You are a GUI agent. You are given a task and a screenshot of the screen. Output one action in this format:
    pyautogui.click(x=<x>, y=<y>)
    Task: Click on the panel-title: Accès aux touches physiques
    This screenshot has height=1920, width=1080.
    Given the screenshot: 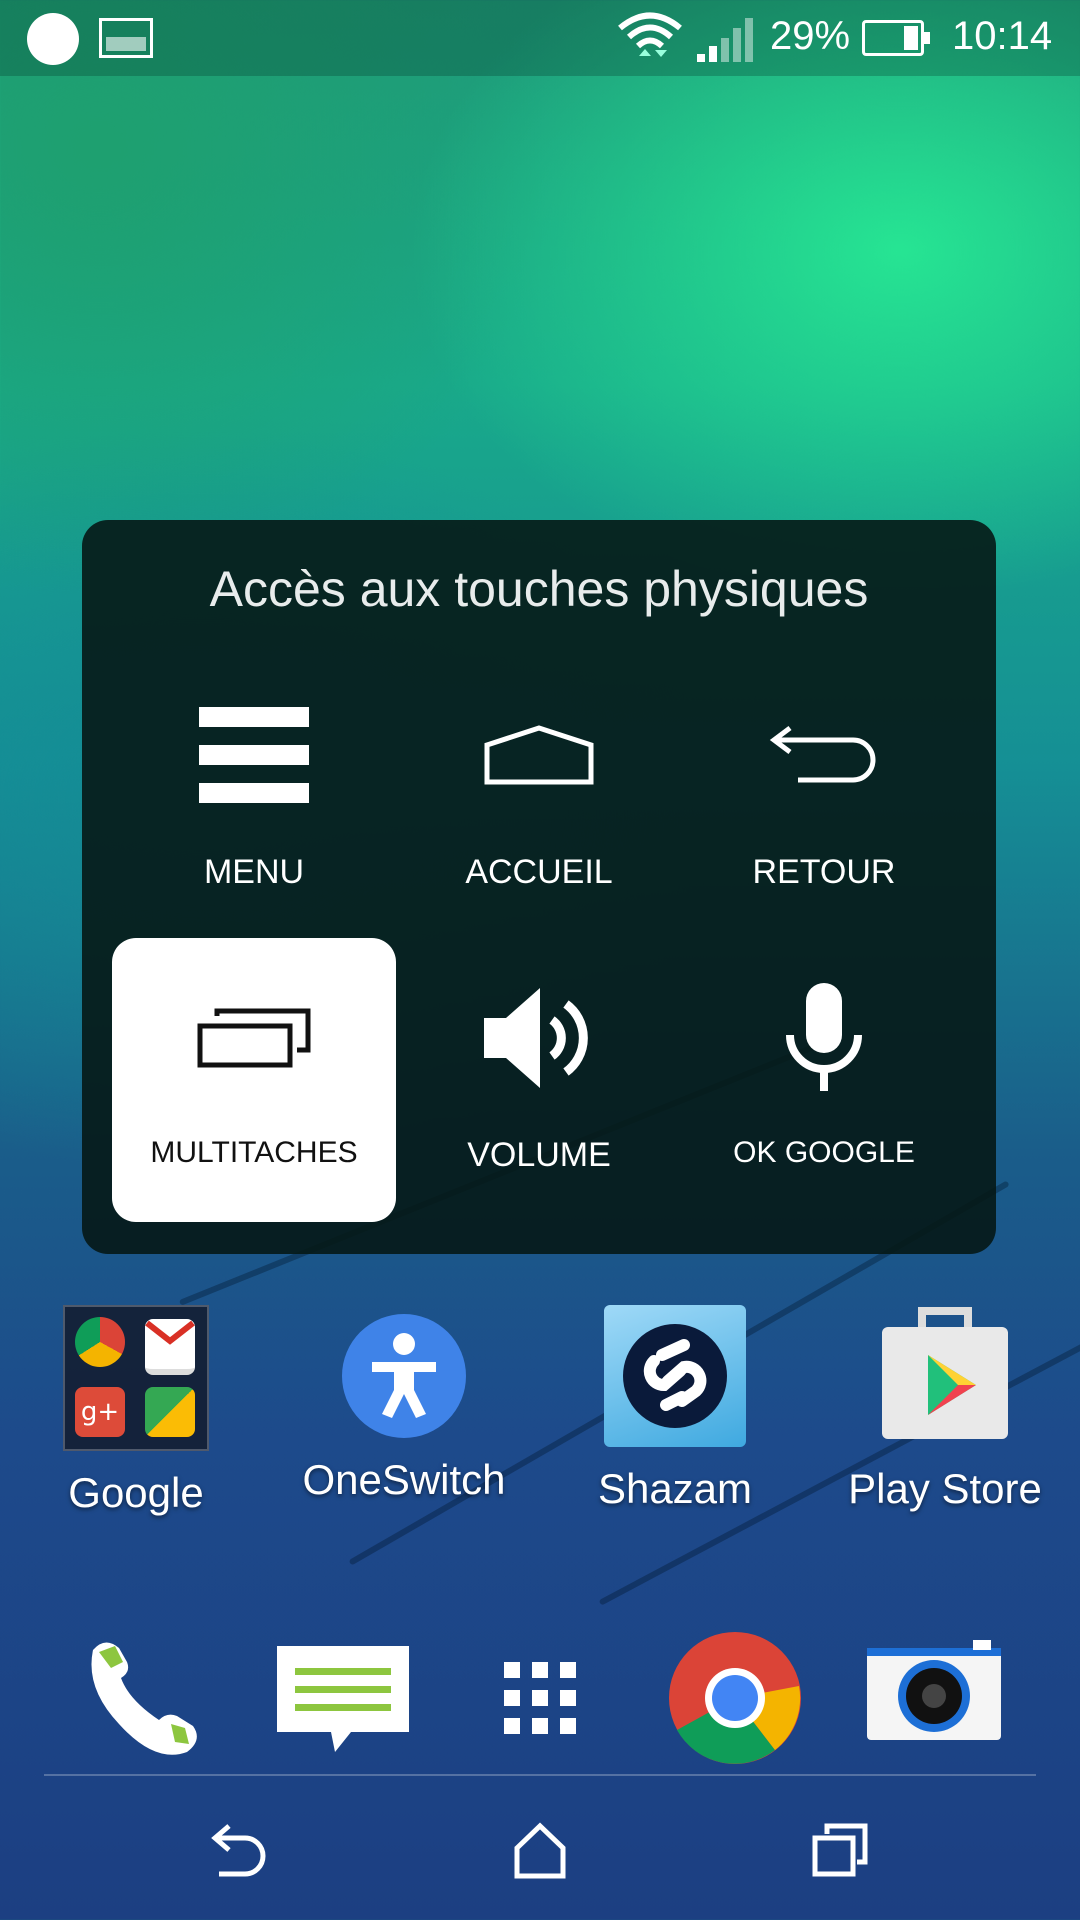 What is the action you would take?
    pyautogui.click(x=539, y=589)
    